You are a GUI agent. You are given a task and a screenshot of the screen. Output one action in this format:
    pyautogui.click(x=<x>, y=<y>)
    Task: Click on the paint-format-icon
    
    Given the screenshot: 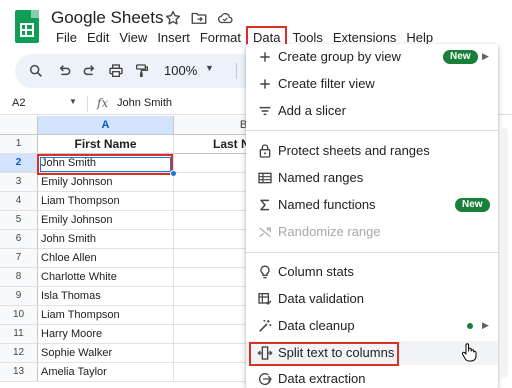 What is the action you would take?
    pyautogui.click(x=142, y=71)
    